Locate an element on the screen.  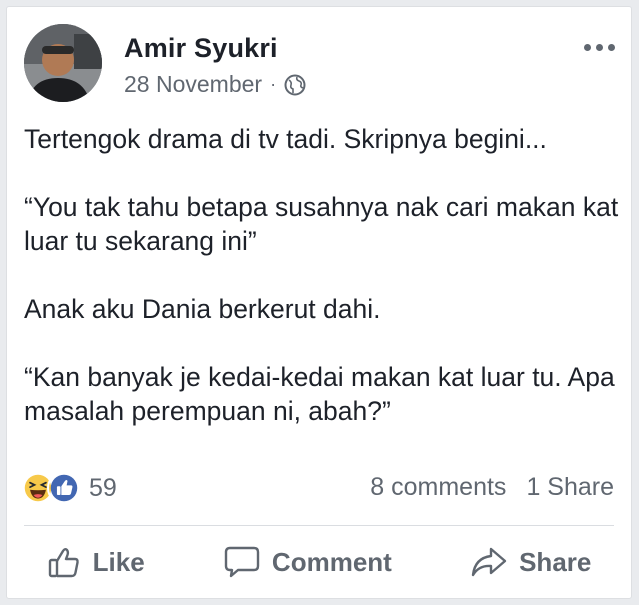
like-button: Like is located at coordinates (96, 562).